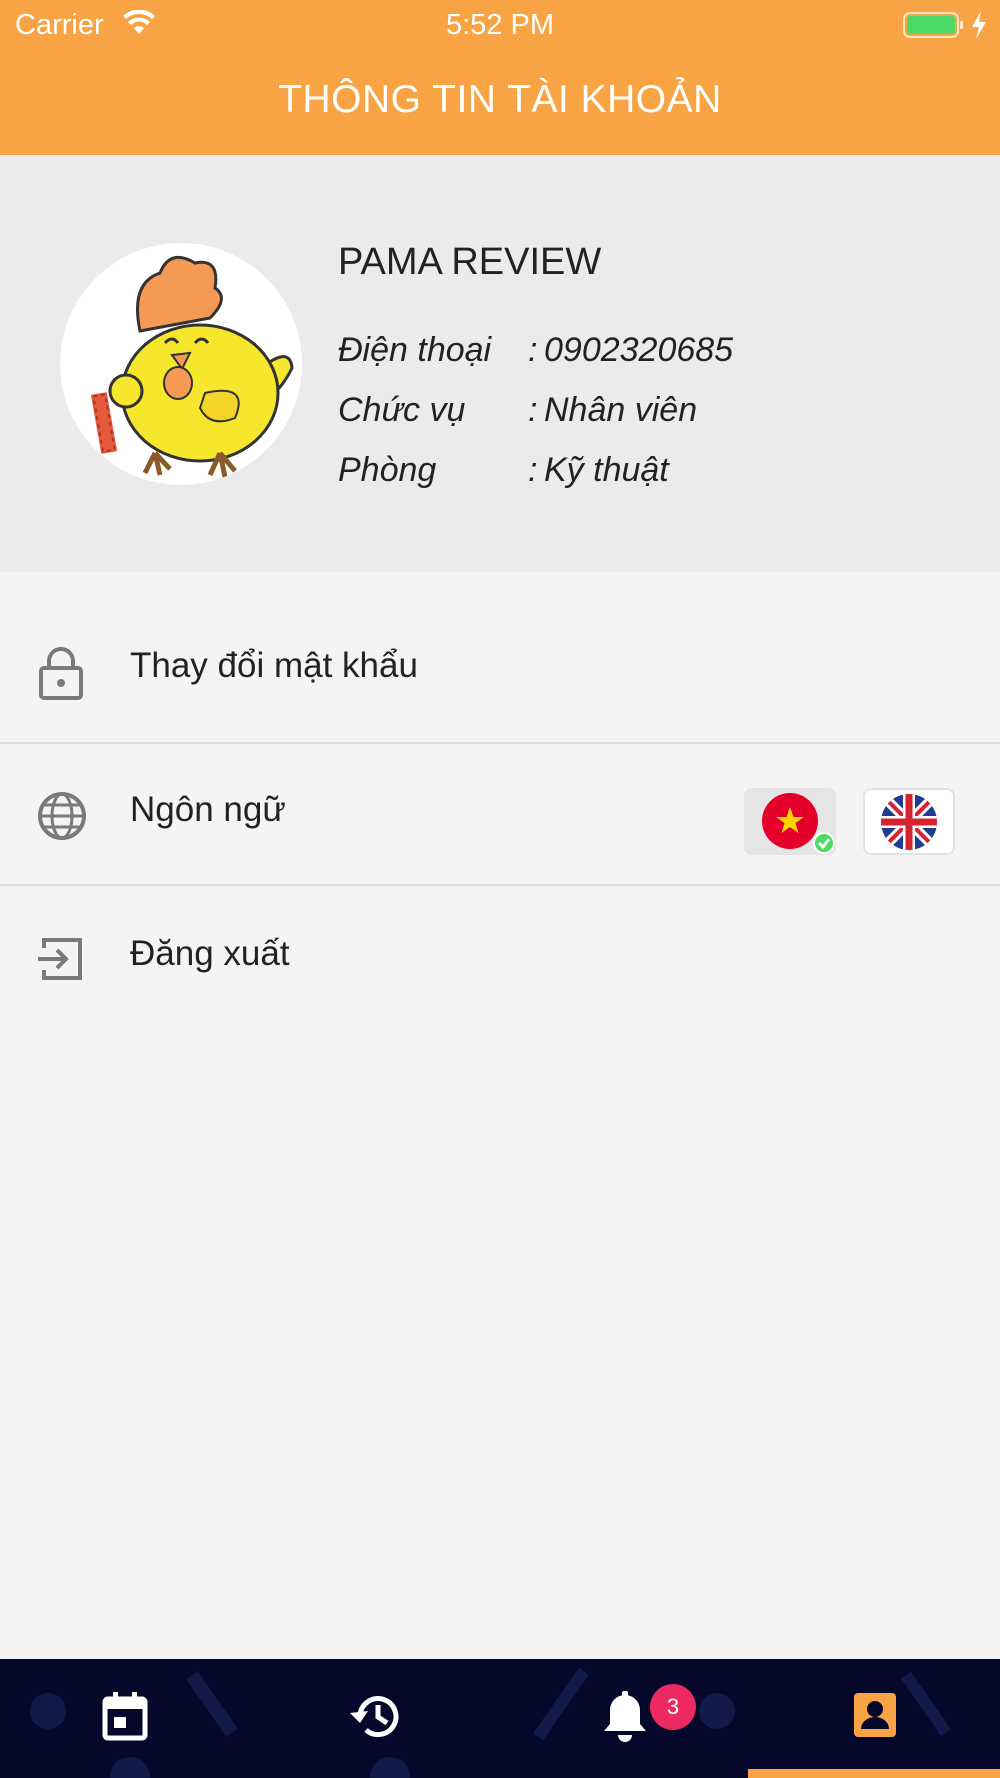 The height and width of the screenshot is (1778, 1000). Describe the element at coordinates (387, 470) in the screenshot. I see `department-label: Phòng` at that location.